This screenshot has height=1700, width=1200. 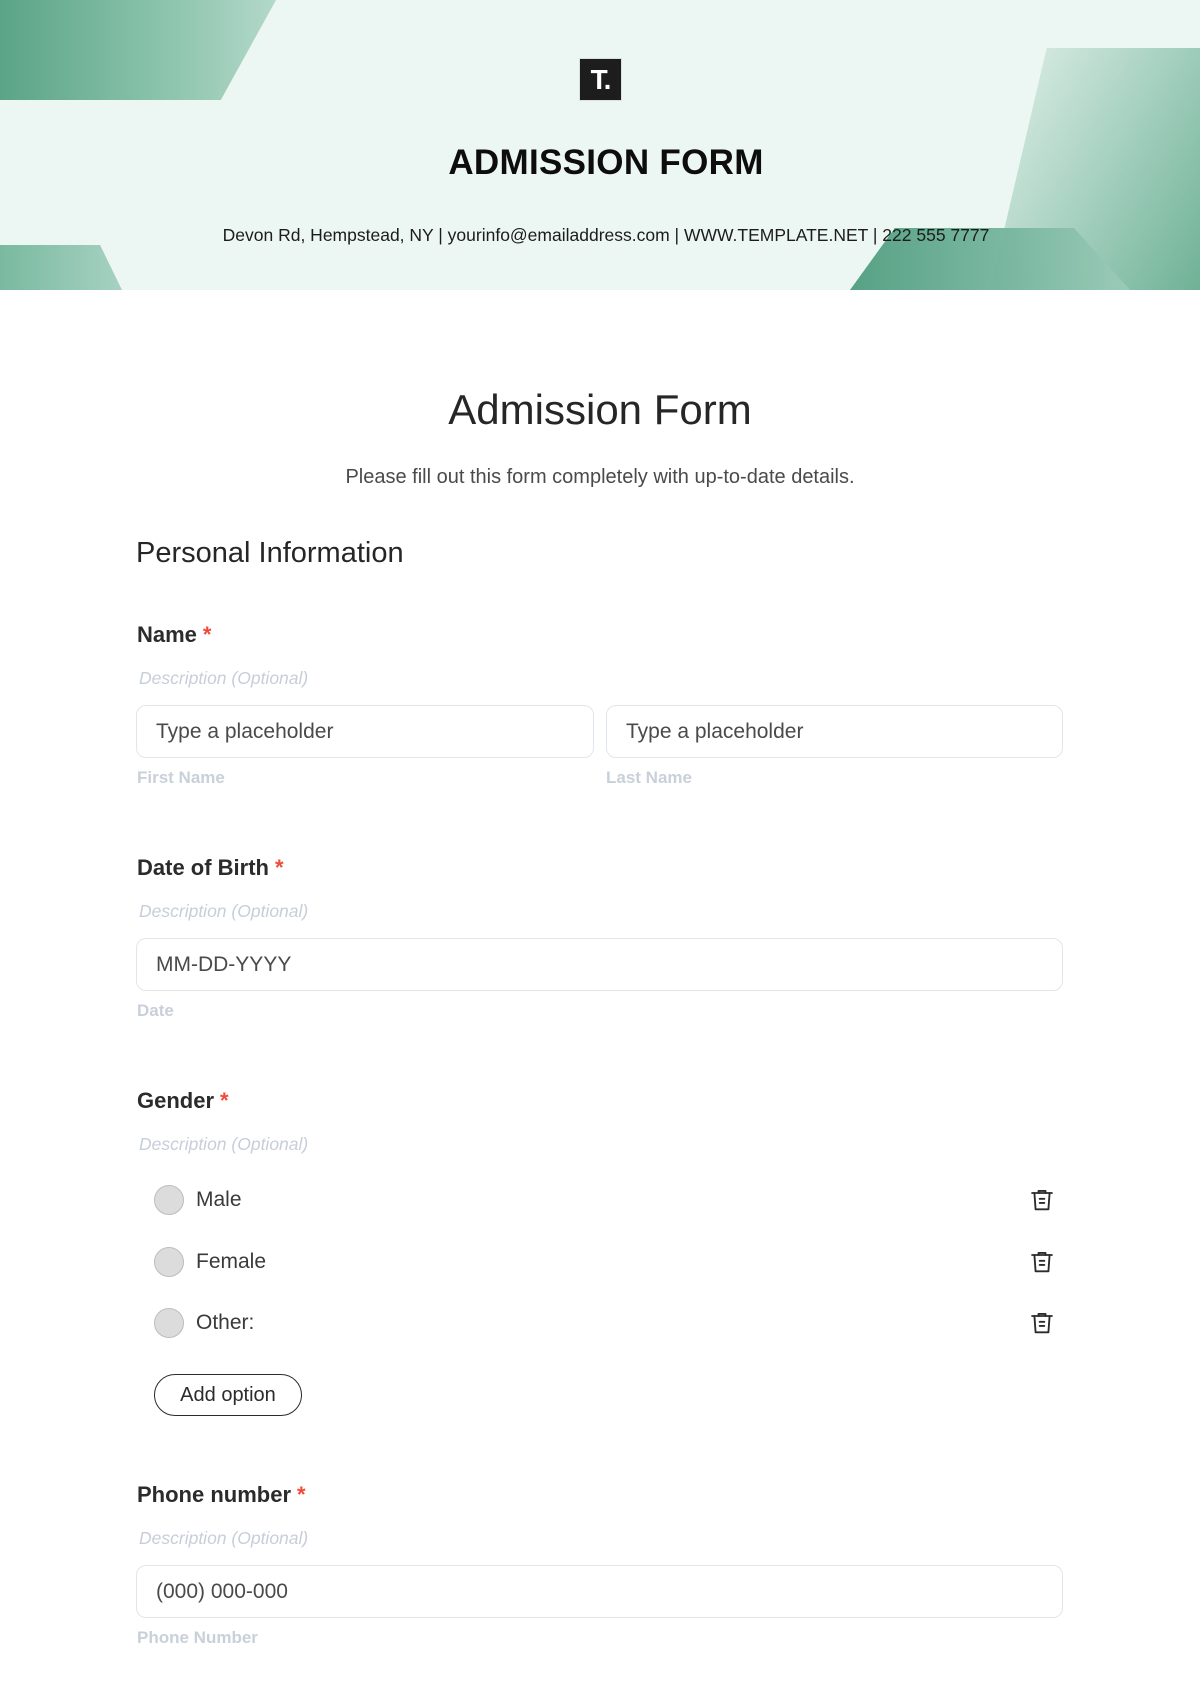 I want to click on dob-label-text: Date of Birth, so click(x=203, y=867).